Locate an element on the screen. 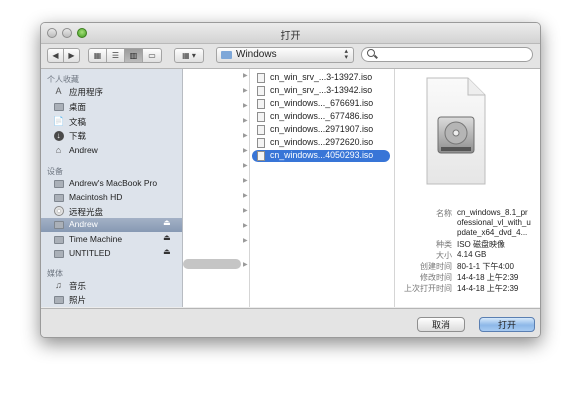  updown-arrows-icon: ▴ ▾ is located at coordinates (346, 54).